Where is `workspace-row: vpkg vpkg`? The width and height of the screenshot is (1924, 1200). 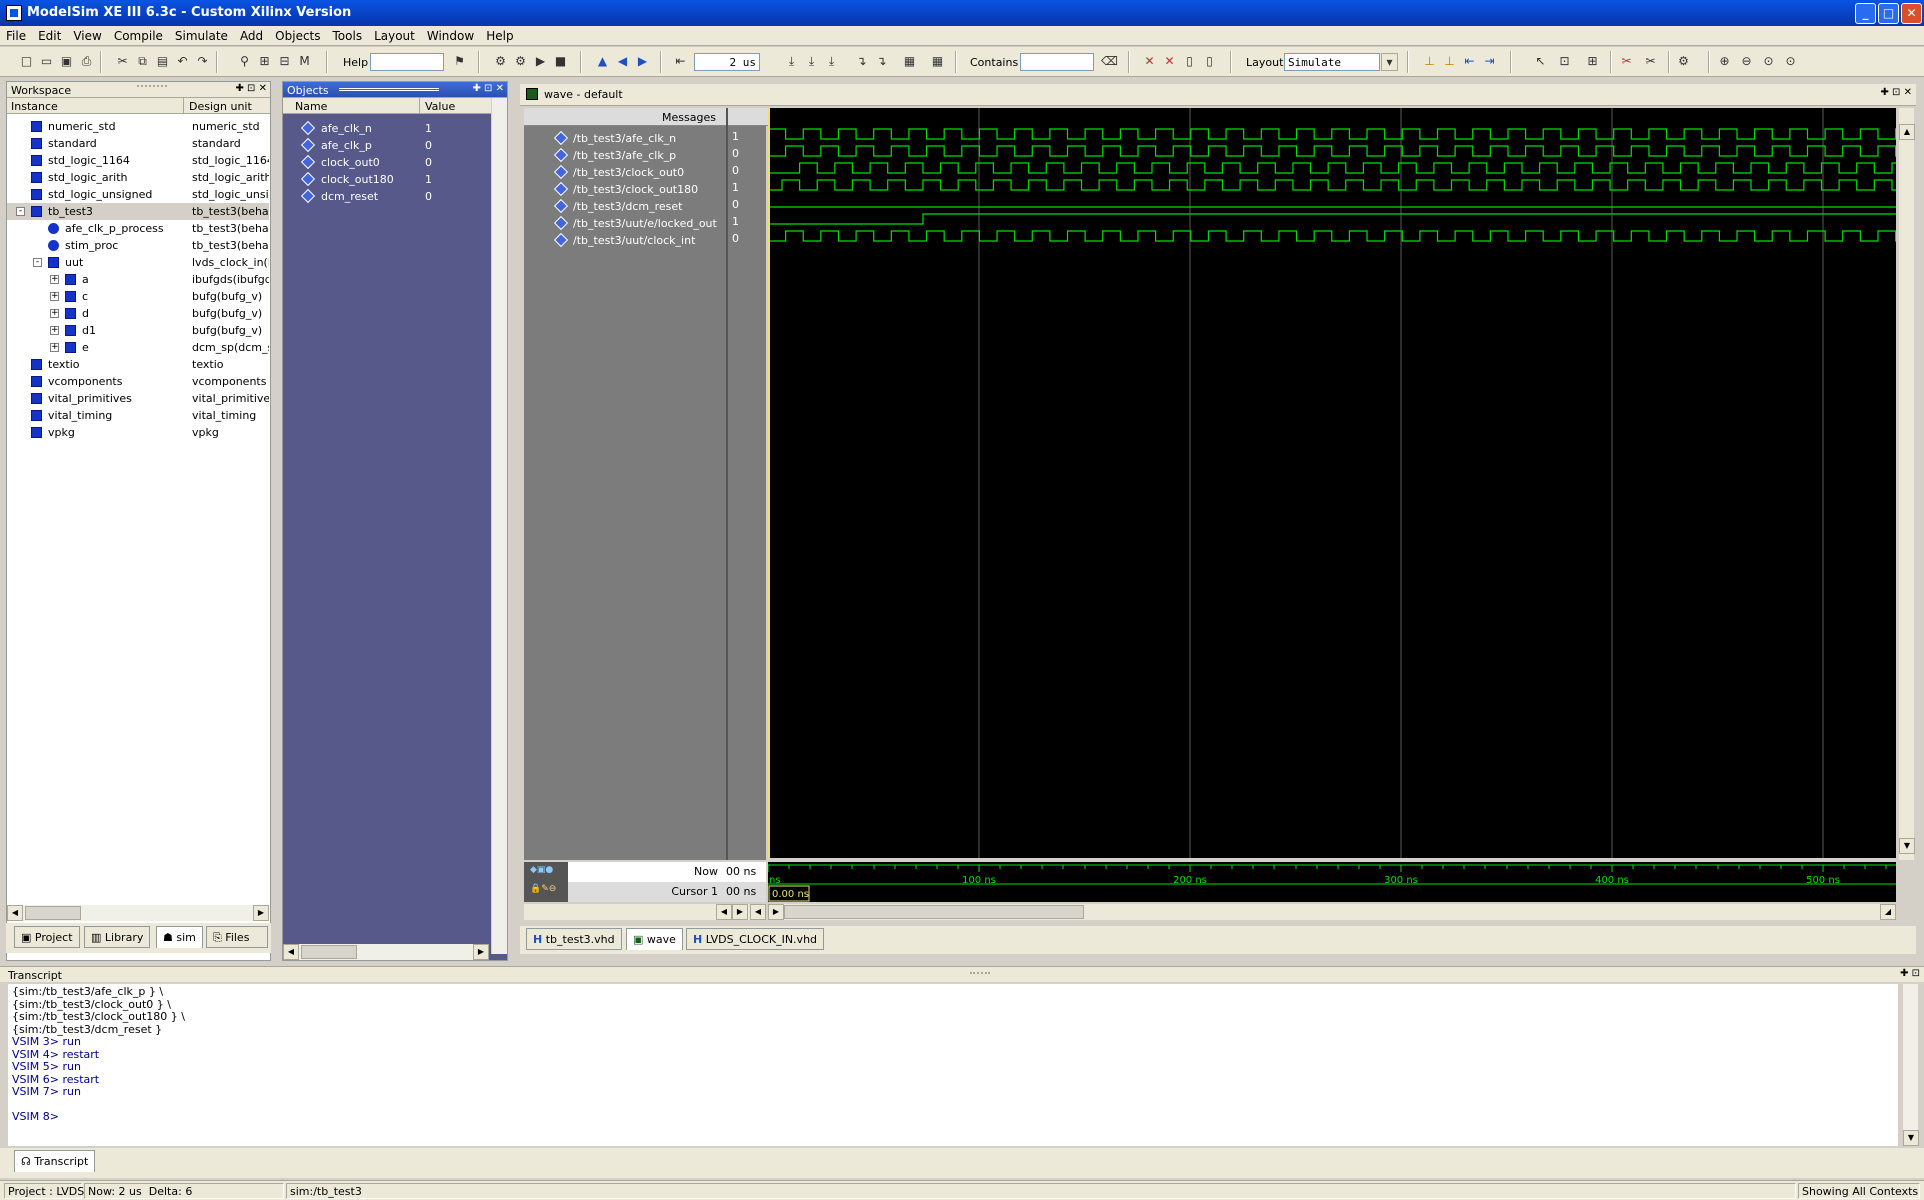 workspace-row: vpkg vpkg is located at coordinates (138, 432).